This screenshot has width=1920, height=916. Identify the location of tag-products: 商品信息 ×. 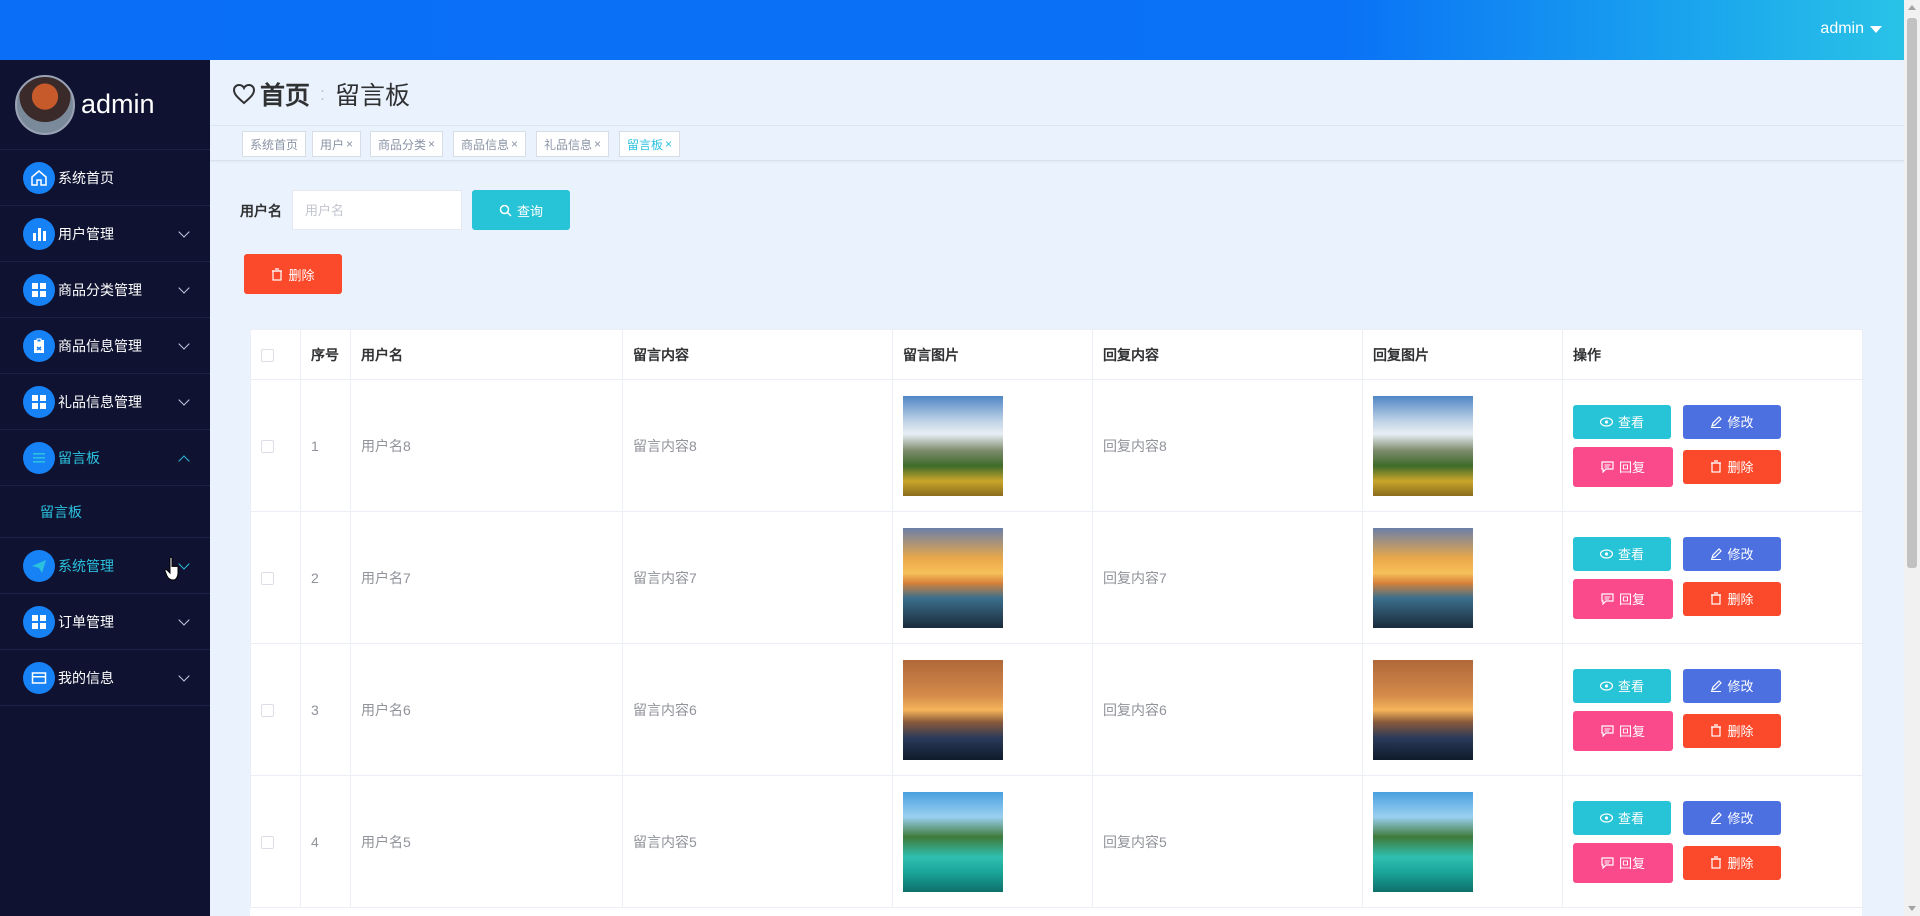
(490, 144).